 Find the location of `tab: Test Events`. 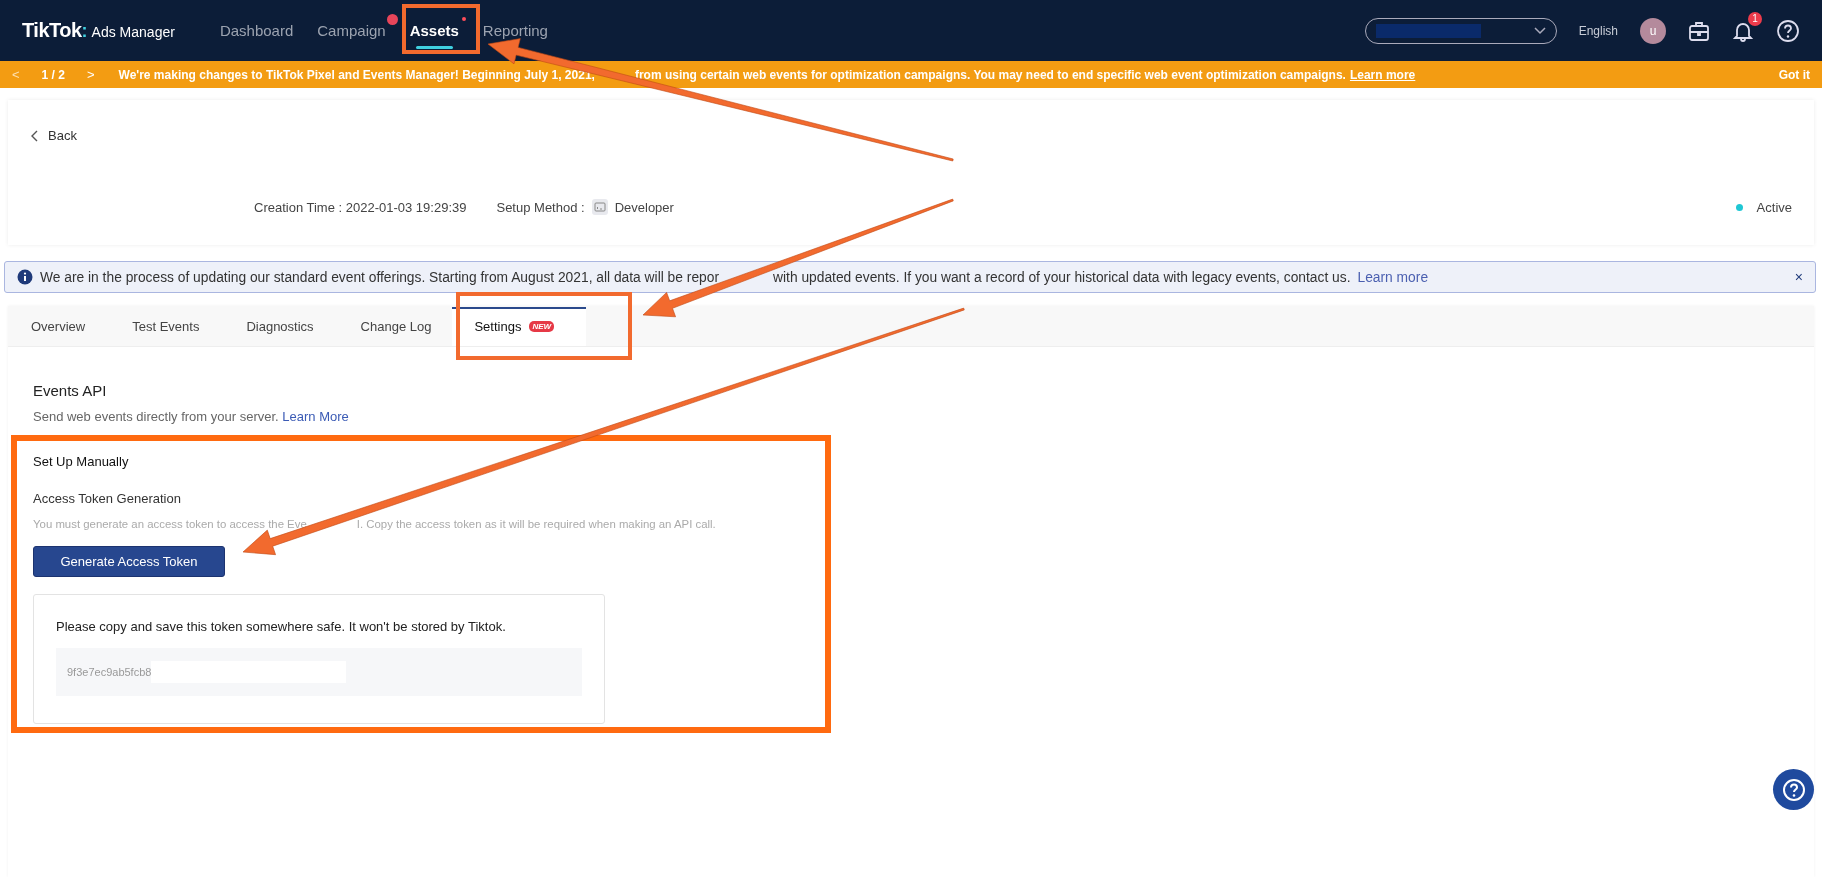

tab: Test Events is located at coordinates (166, 332).